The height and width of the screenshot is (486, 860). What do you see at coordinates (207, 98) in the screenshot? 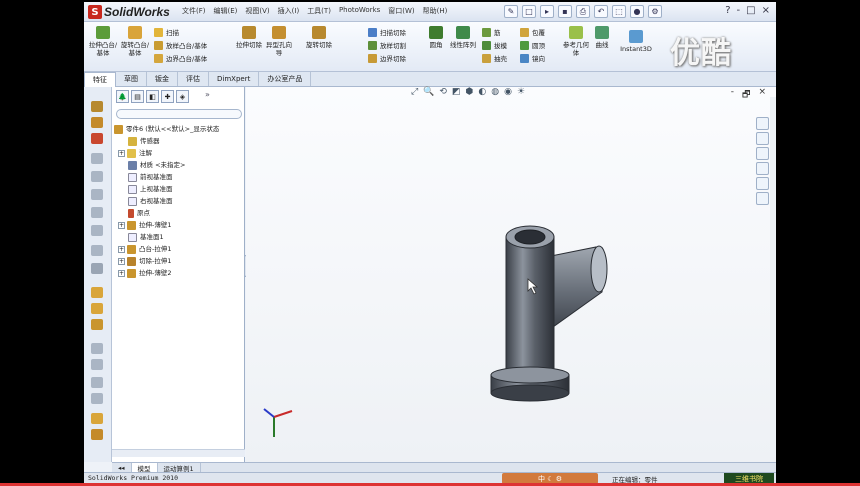
I see `chevron-right-icon: »` at bounding box center [207, 98].